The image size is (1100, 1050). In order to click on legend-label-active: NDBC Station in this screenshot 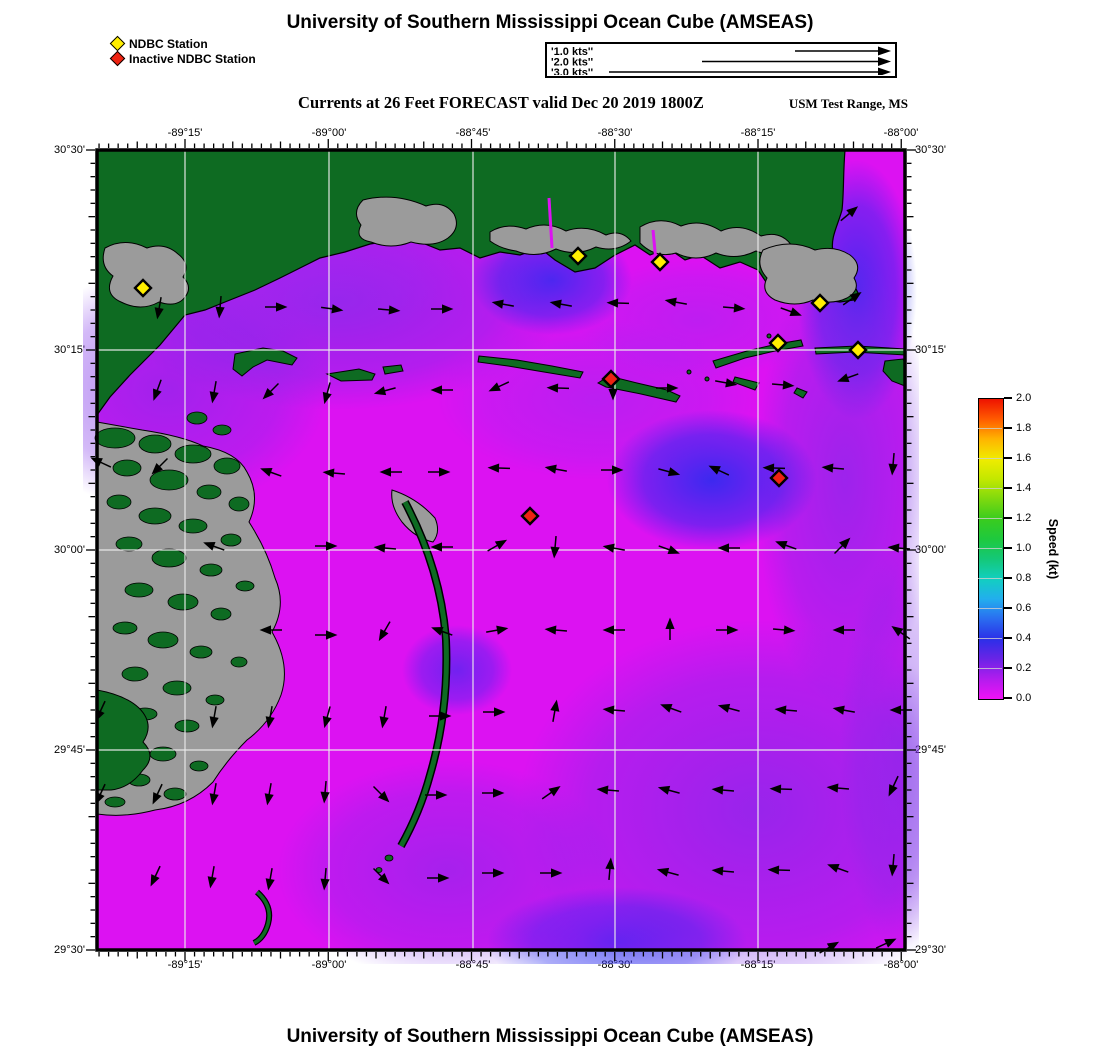, I will do `click(168, 43)`.